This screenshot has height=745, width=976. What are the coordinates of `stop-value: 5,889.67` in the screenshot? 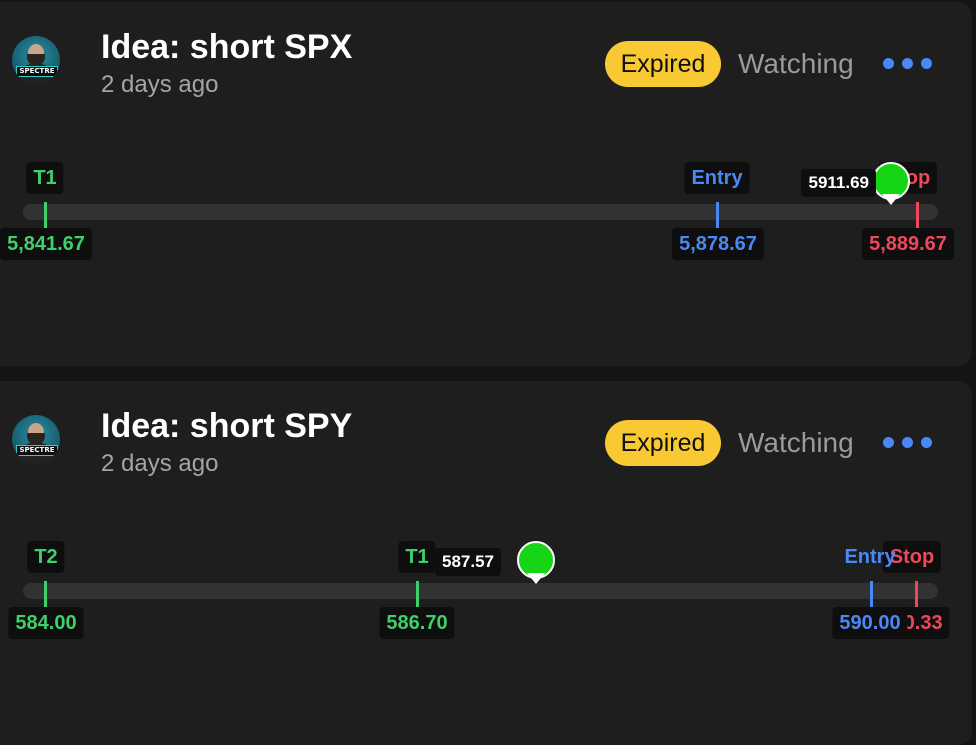 It's located at (908, 244).